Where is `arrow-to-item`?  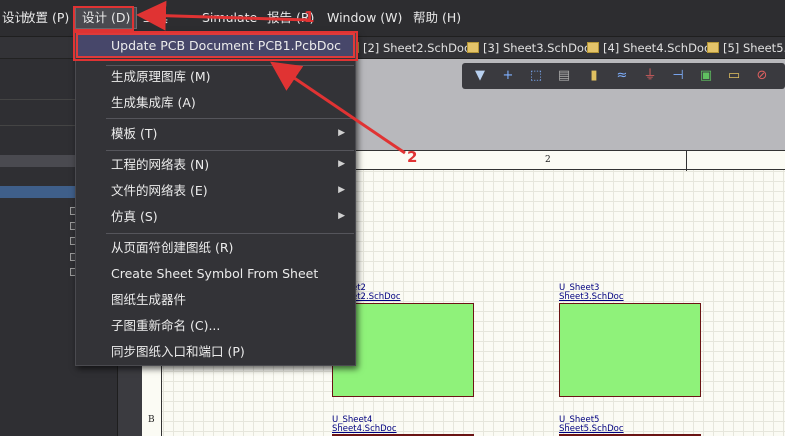 arrow-to-item is located at coordinates (338, 108).